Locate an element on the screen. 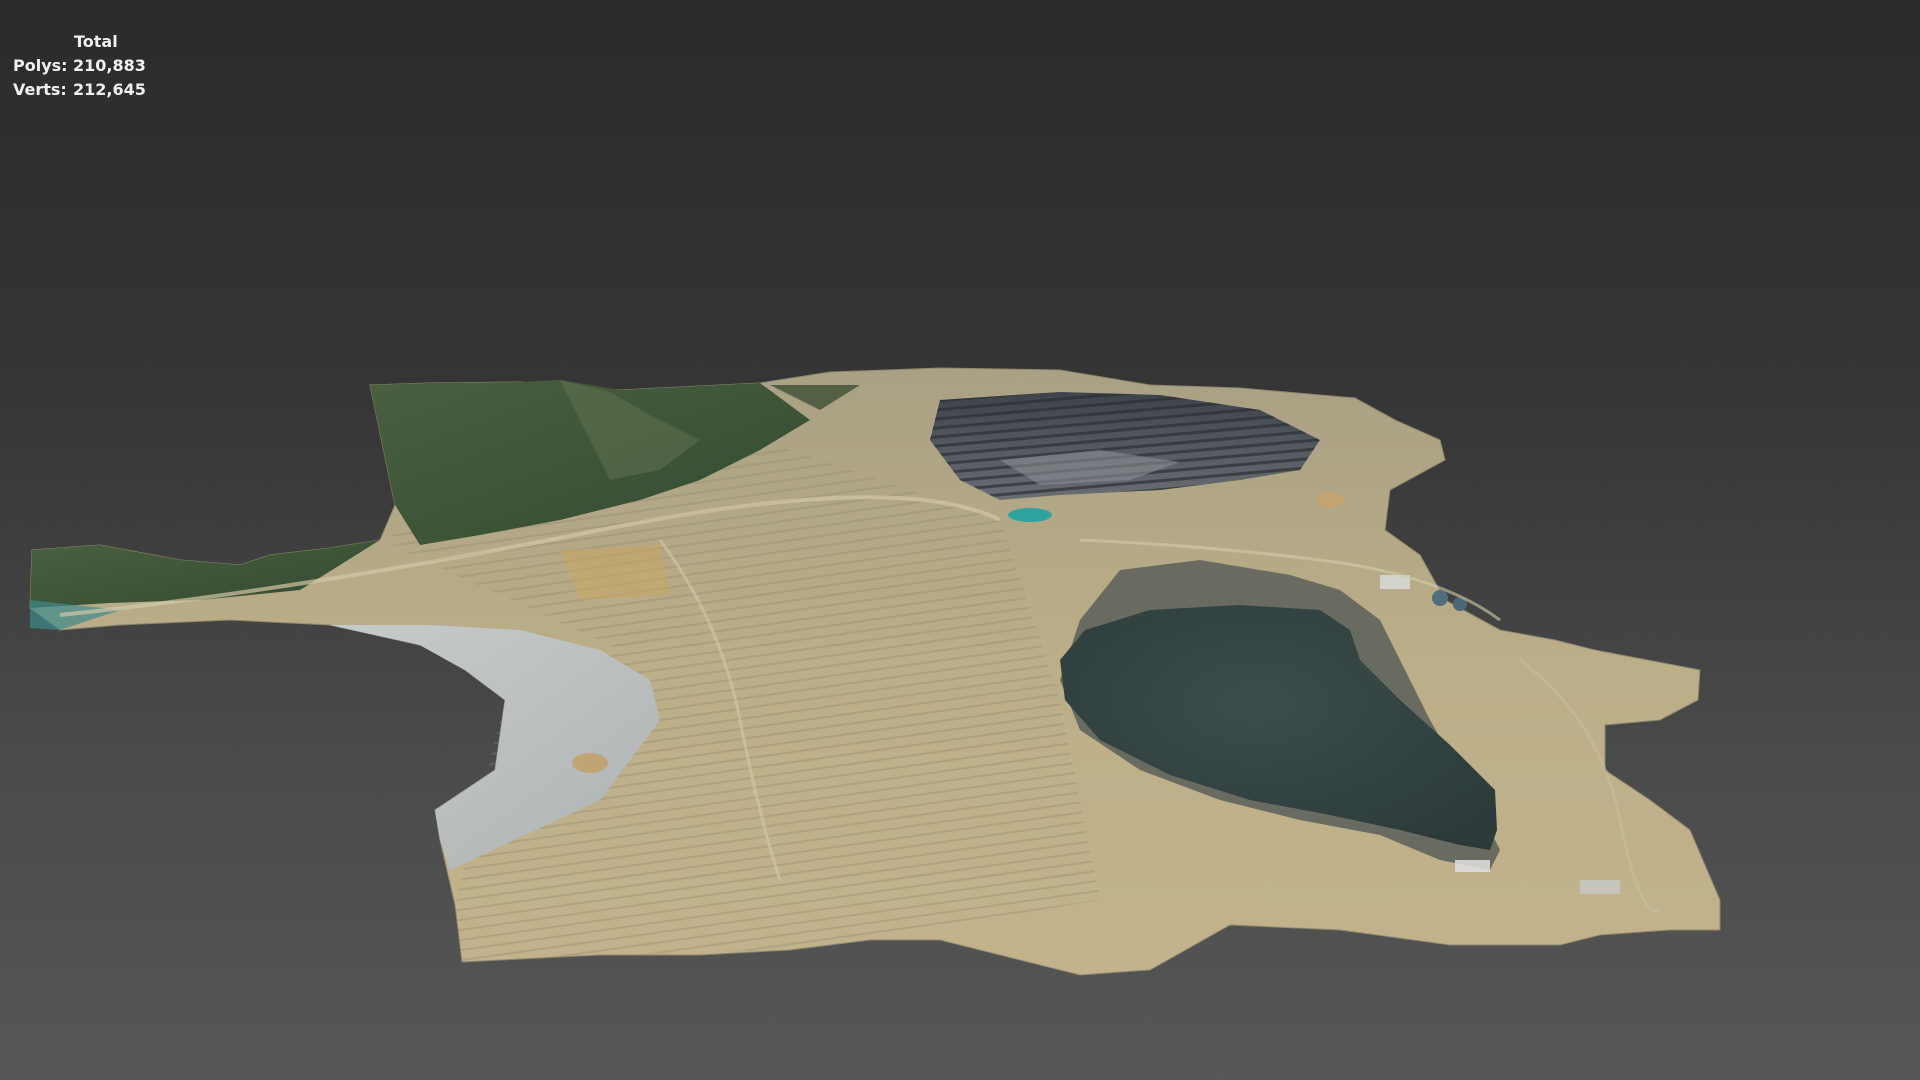  viewport-statistics: Total Polys: 210,883 Verts: 212,645 is located at coordinates (79, 66).